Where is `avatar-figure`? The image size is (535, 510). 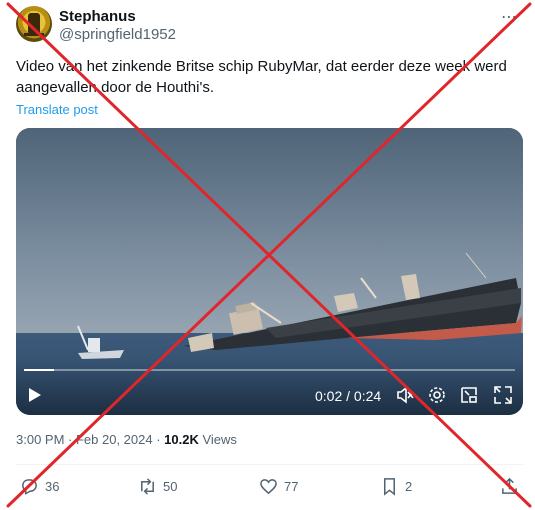 avatar-figure is located at coordinates (34, 23).